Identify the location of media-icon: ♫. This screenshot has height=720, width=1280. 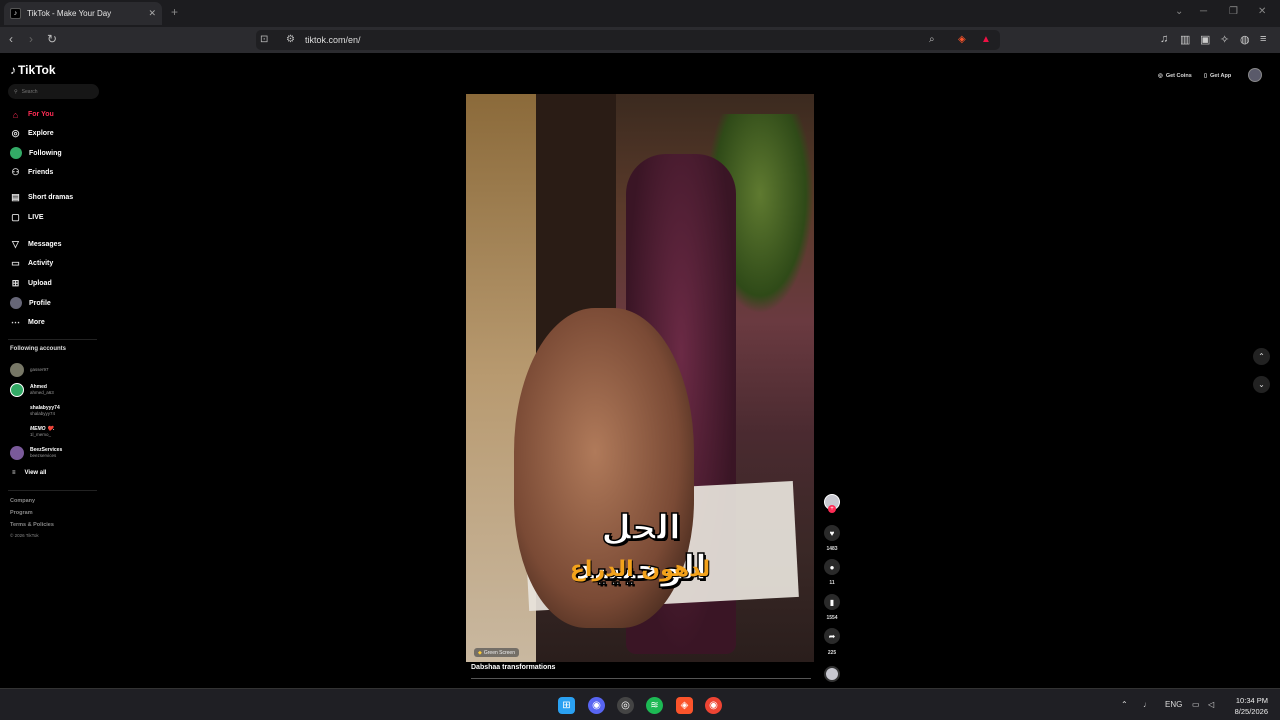
(1164, 39).